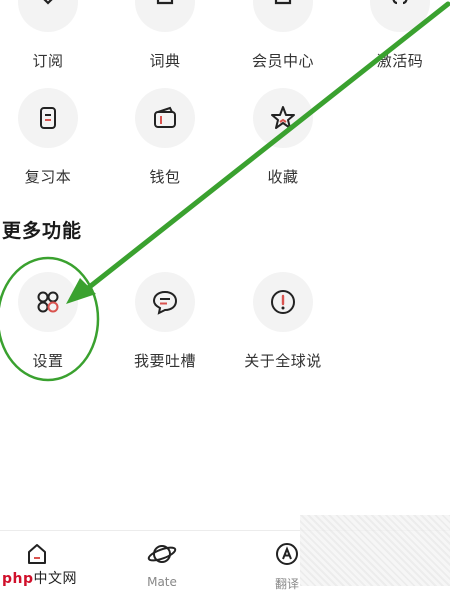 The width and height of the screenshot is (450, 592). I want to click on watermark-brand: php, so click(18, 579).